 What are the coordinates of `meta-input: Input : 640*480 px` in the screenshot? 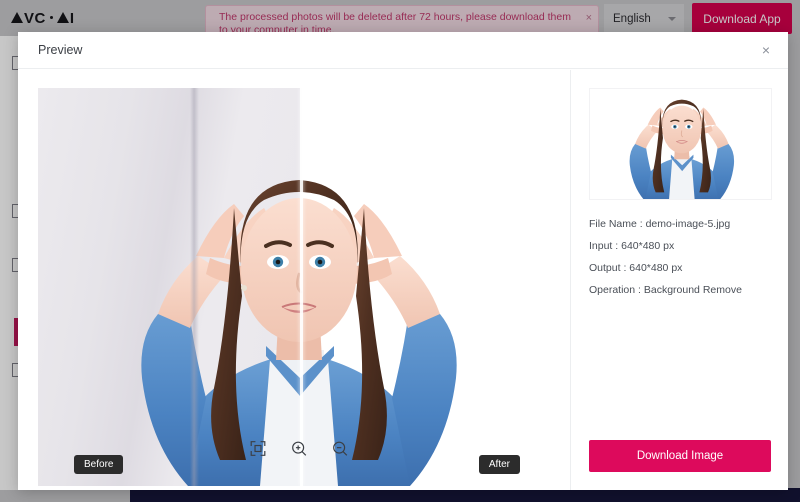 It's located at (632, 246).